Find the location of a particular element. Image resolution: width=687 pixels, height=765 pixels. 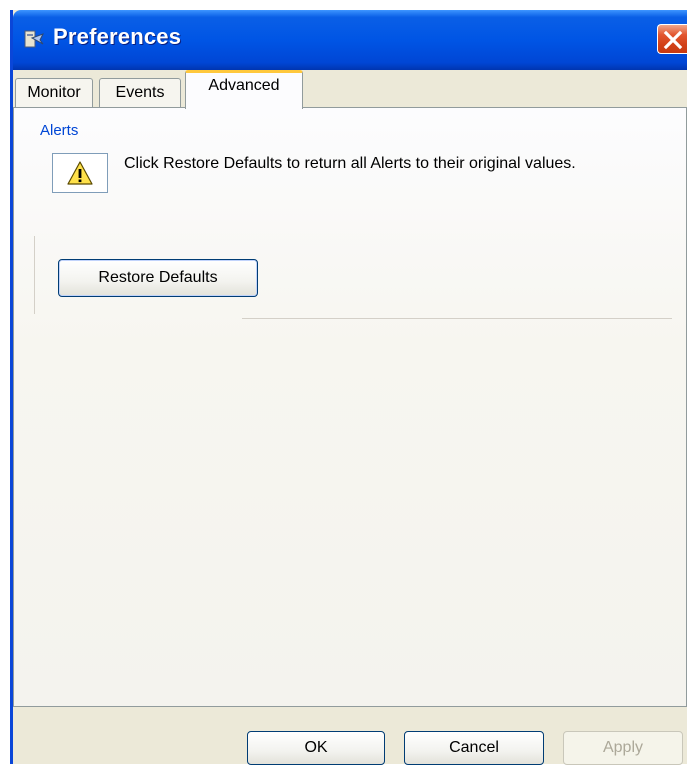

alerts-section-title: Alerts is located at coordinates (59, 130).